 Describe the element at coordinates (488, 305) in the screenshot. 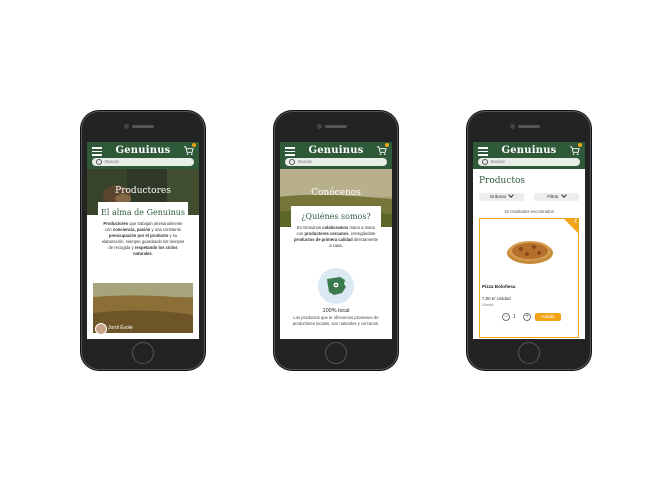

I see `product-location: Girona` at that location.